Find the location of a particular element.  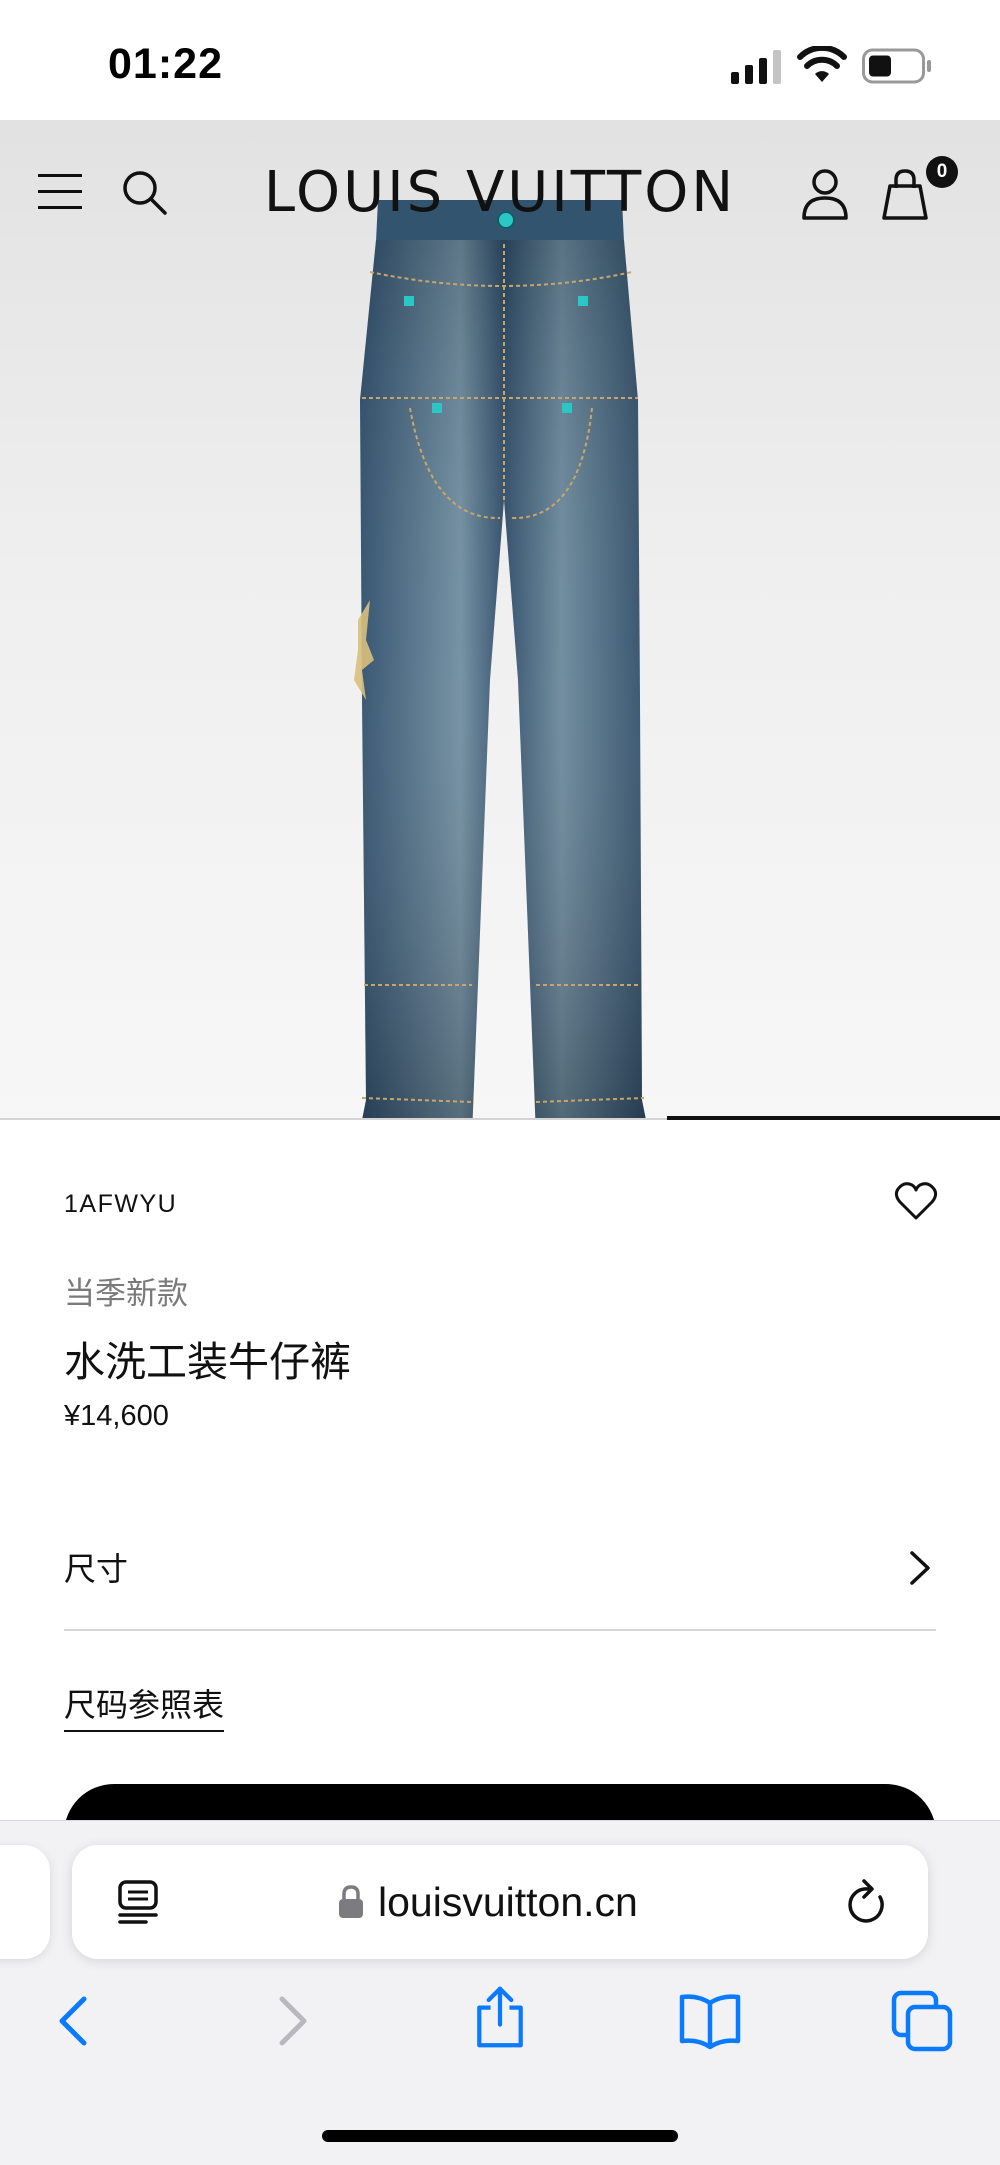

new-season-badge: 当季新款 is located at coordinates (126, 1293).